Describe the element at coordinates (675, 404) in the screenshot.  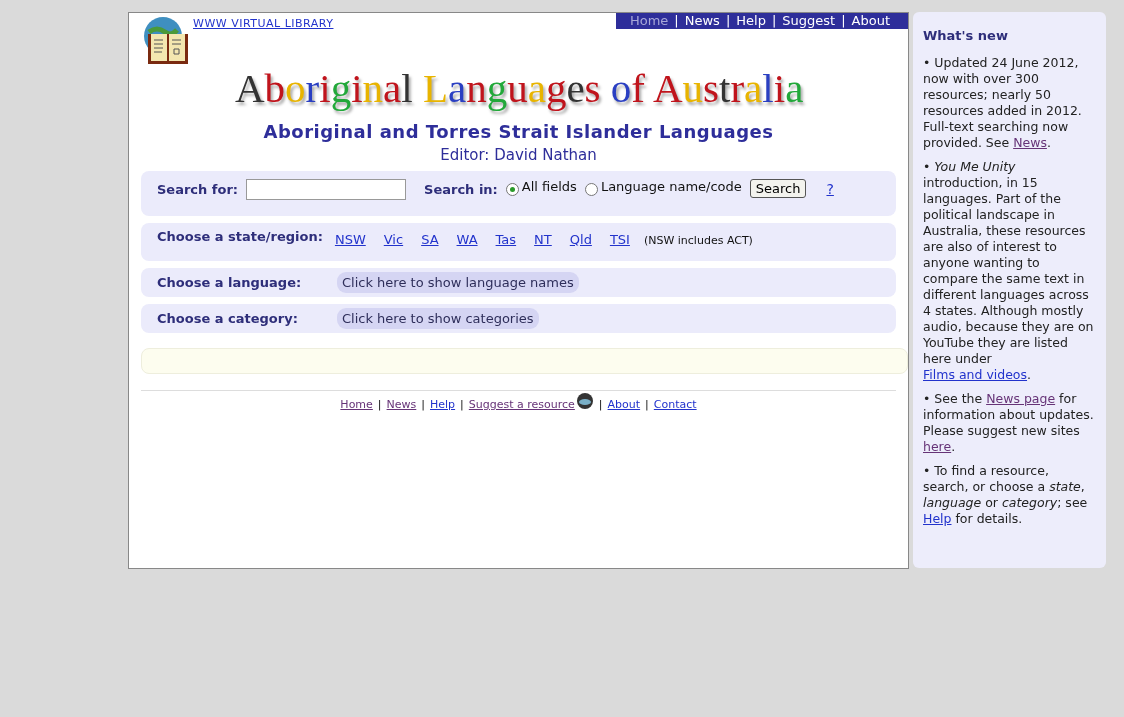
I see `footer-link: Contact` at that location.